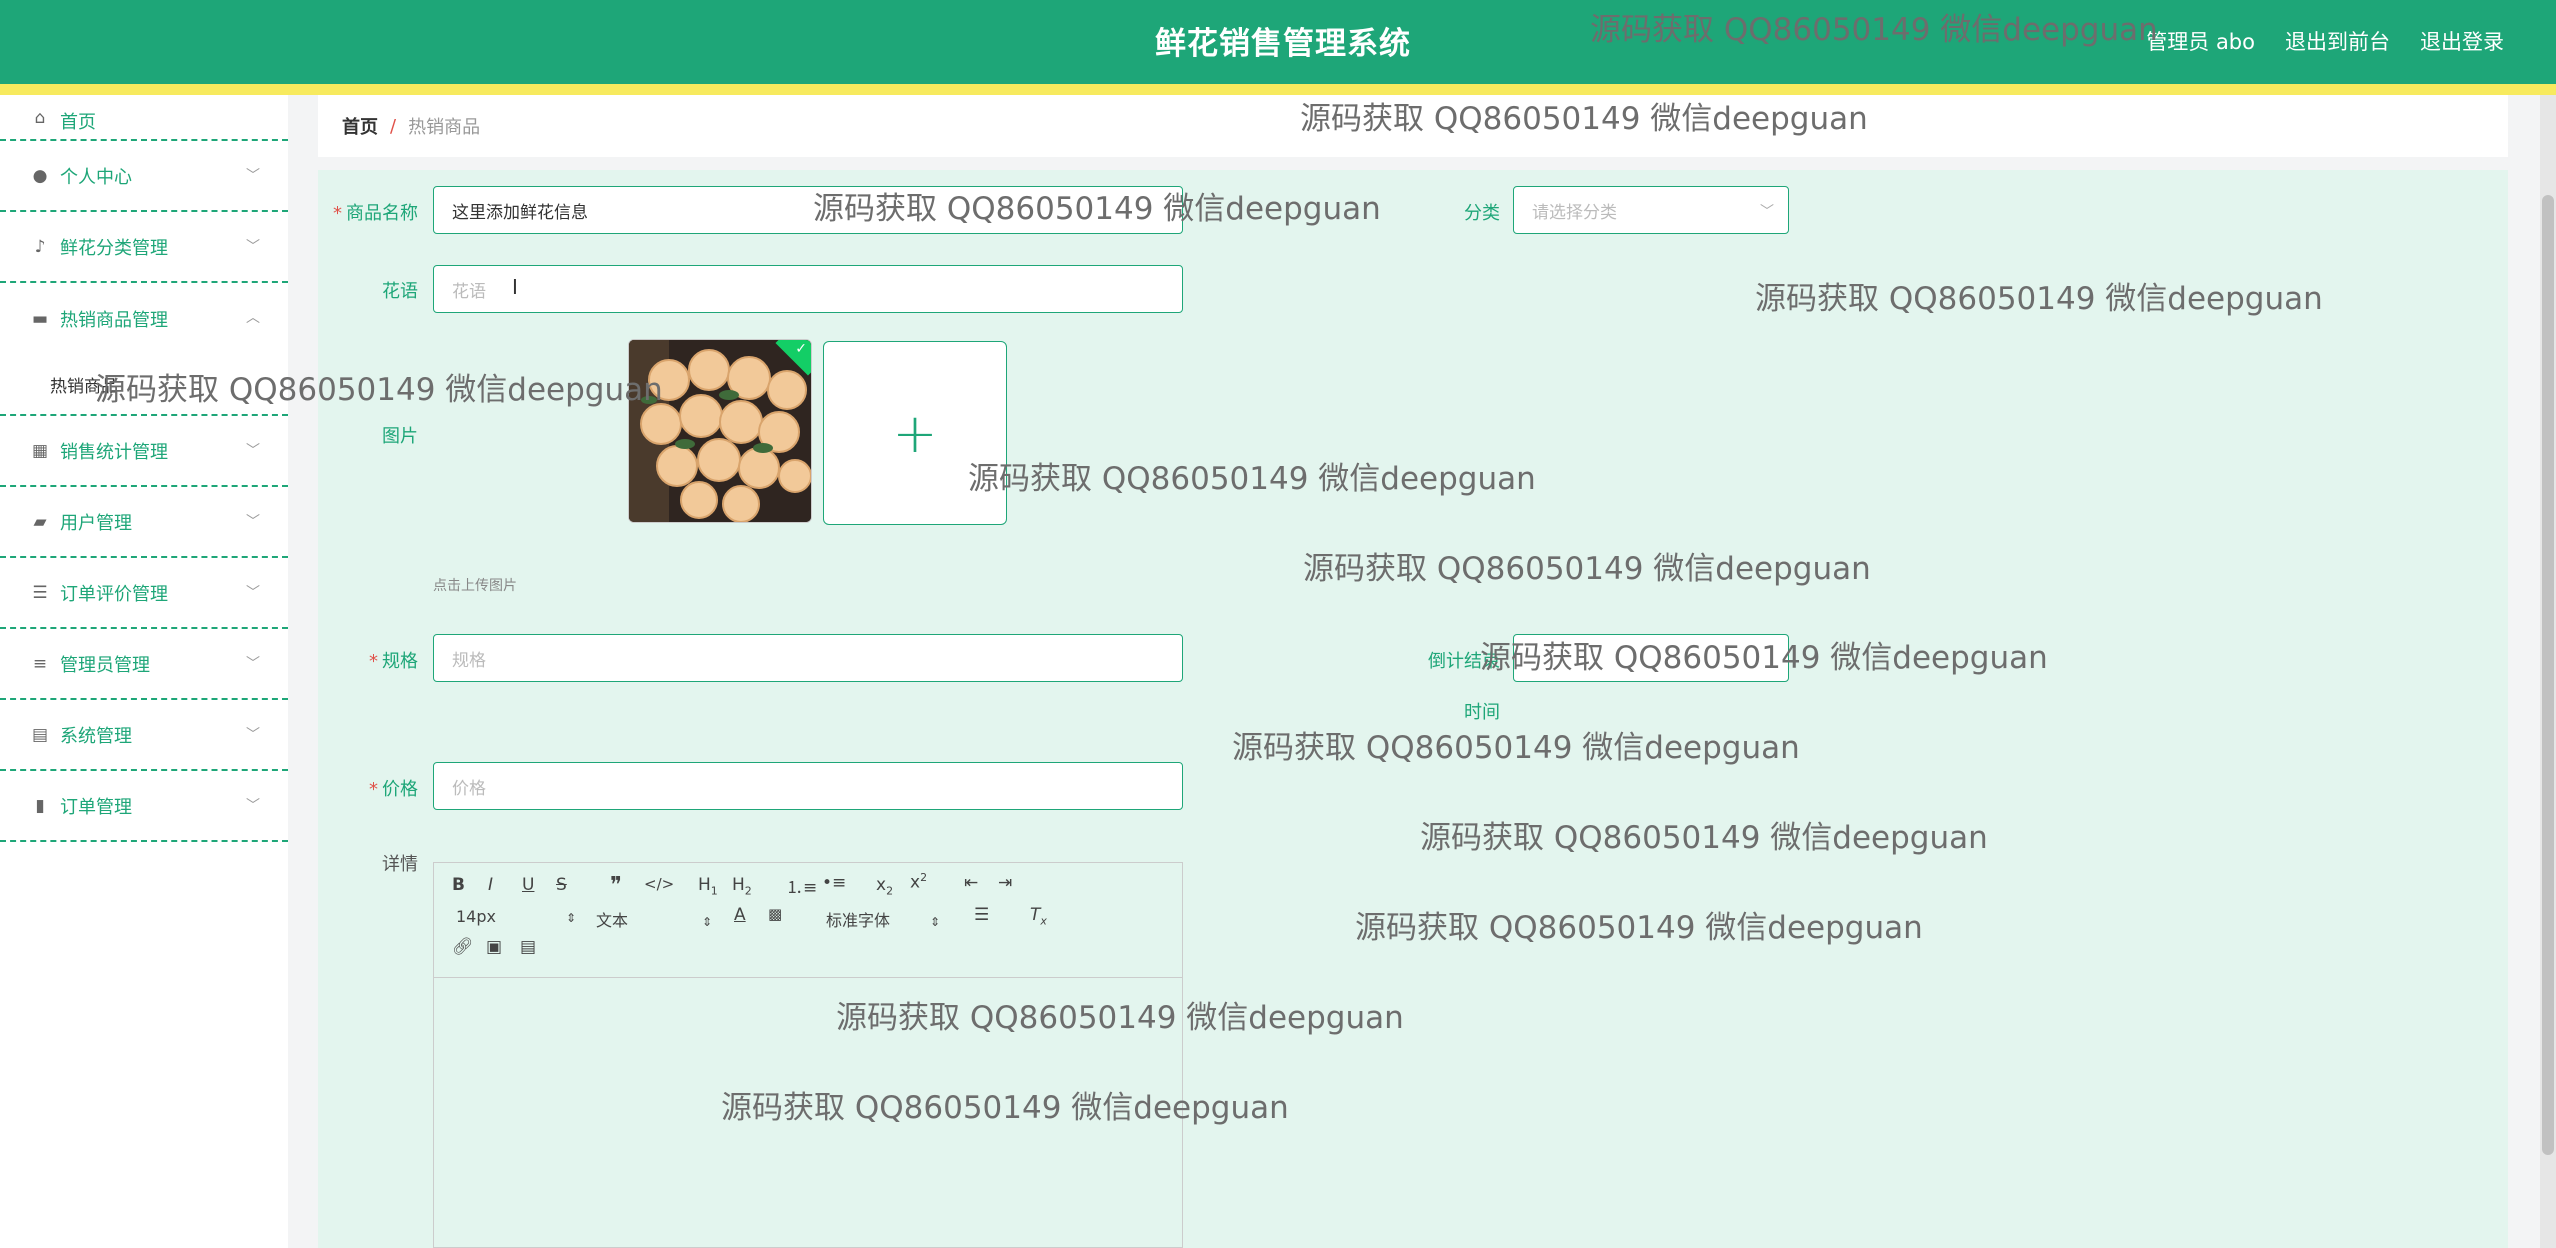  What do you see at coordinates (40, 118) in the screenshot?
I see `home-icon: ⌂` at bounding box center [40, 118].